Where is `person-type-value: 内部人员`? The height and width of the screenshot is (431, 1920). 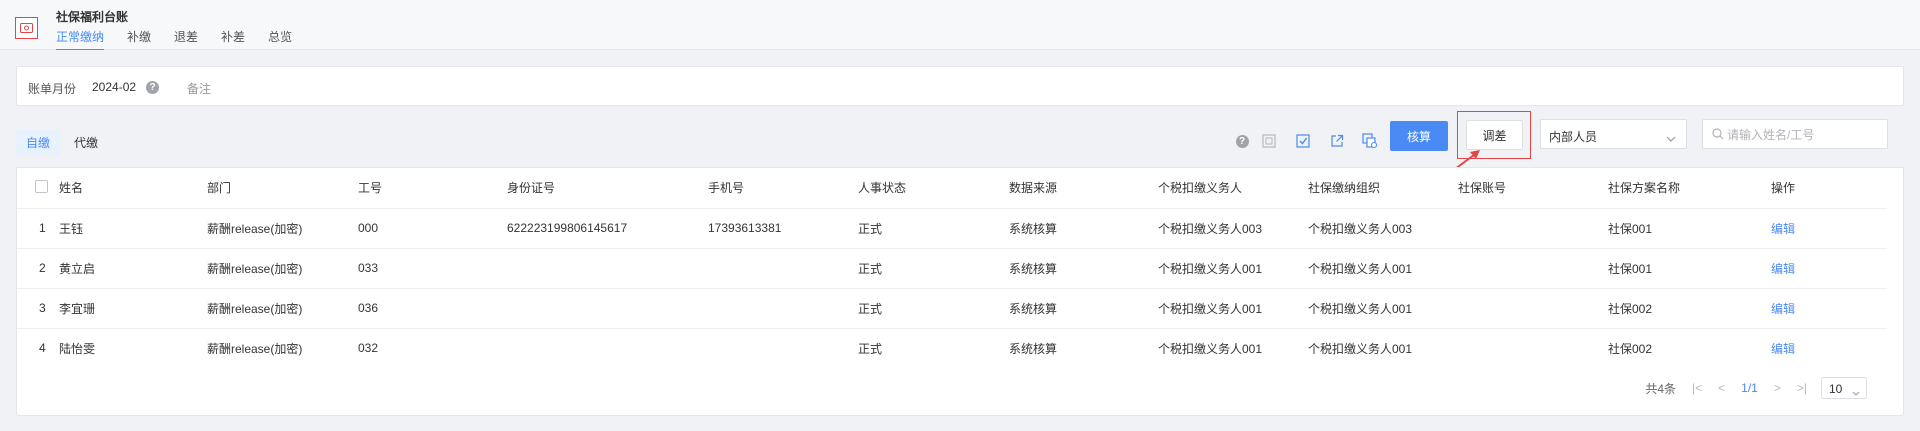 person-type-value: 内部人员 is located at coordinates (1573, 137).